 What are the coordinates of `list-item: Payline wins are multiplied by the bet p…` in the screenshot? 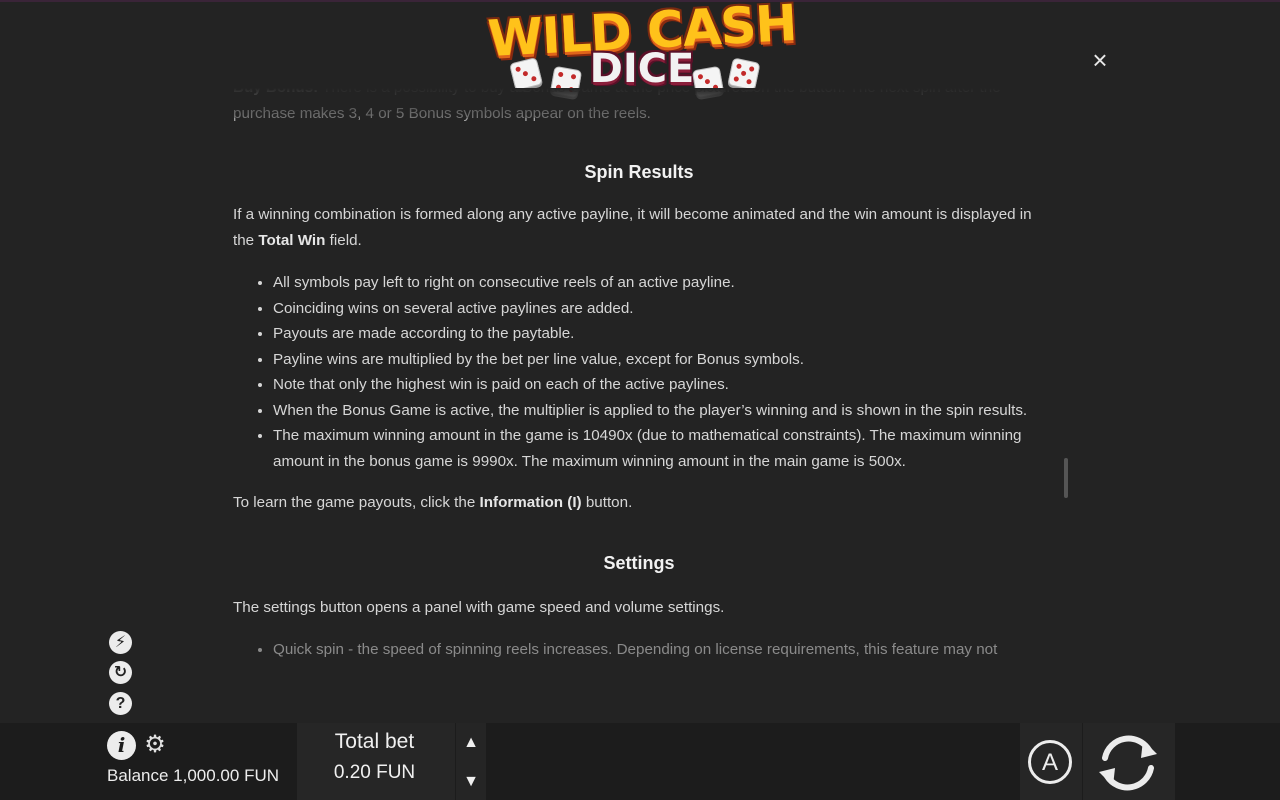 It's located at (659, 360).